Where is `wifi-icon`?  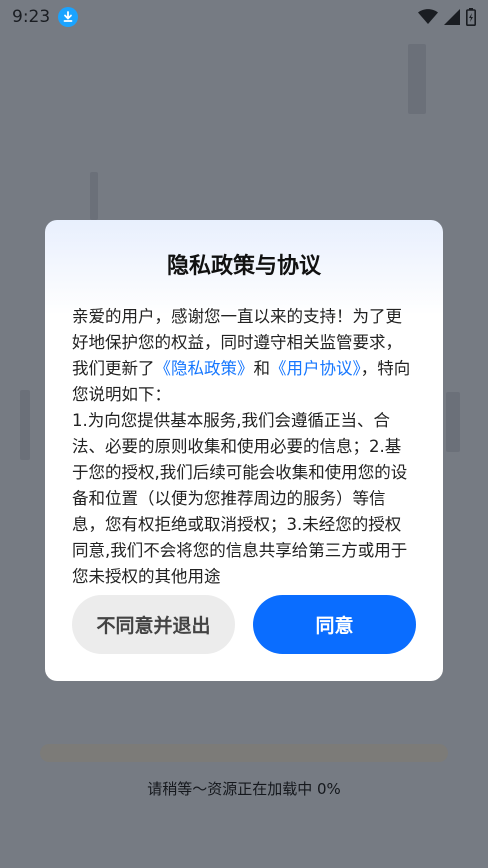
wifi-icon is located at coordinates (428, 16).